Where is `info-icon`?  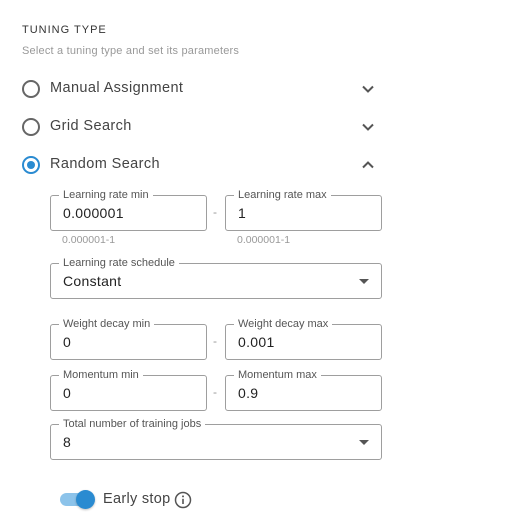 info-icon is located at coordinates (183, 500).